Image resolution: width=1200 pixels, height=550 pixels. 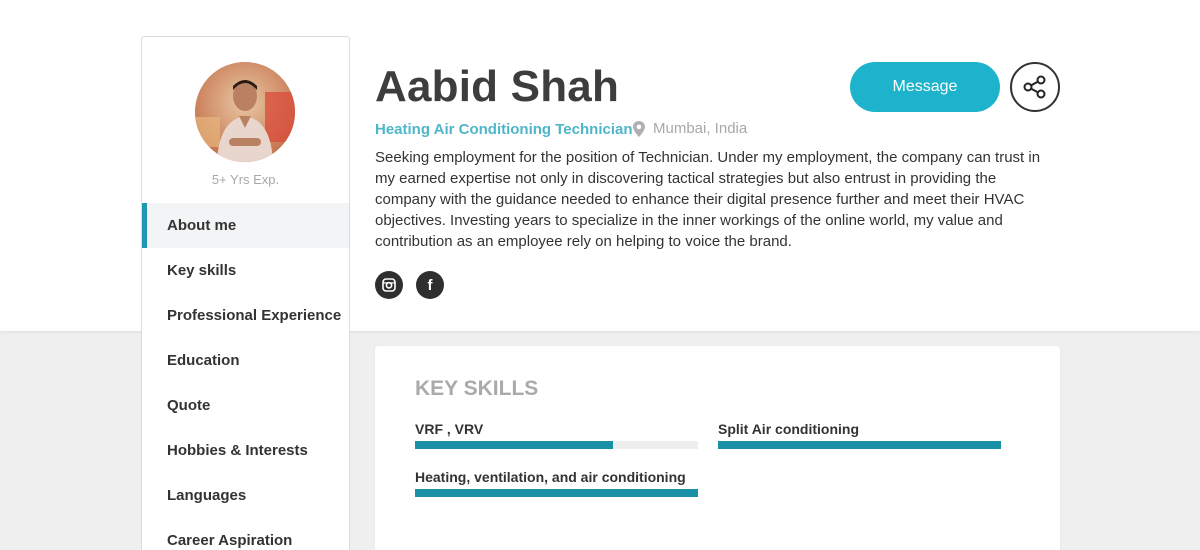 What do you see at coordinates (449, 429) in the screenshot?
I see `skill-label: VRF , VRV` at bounding box center [449, 429].